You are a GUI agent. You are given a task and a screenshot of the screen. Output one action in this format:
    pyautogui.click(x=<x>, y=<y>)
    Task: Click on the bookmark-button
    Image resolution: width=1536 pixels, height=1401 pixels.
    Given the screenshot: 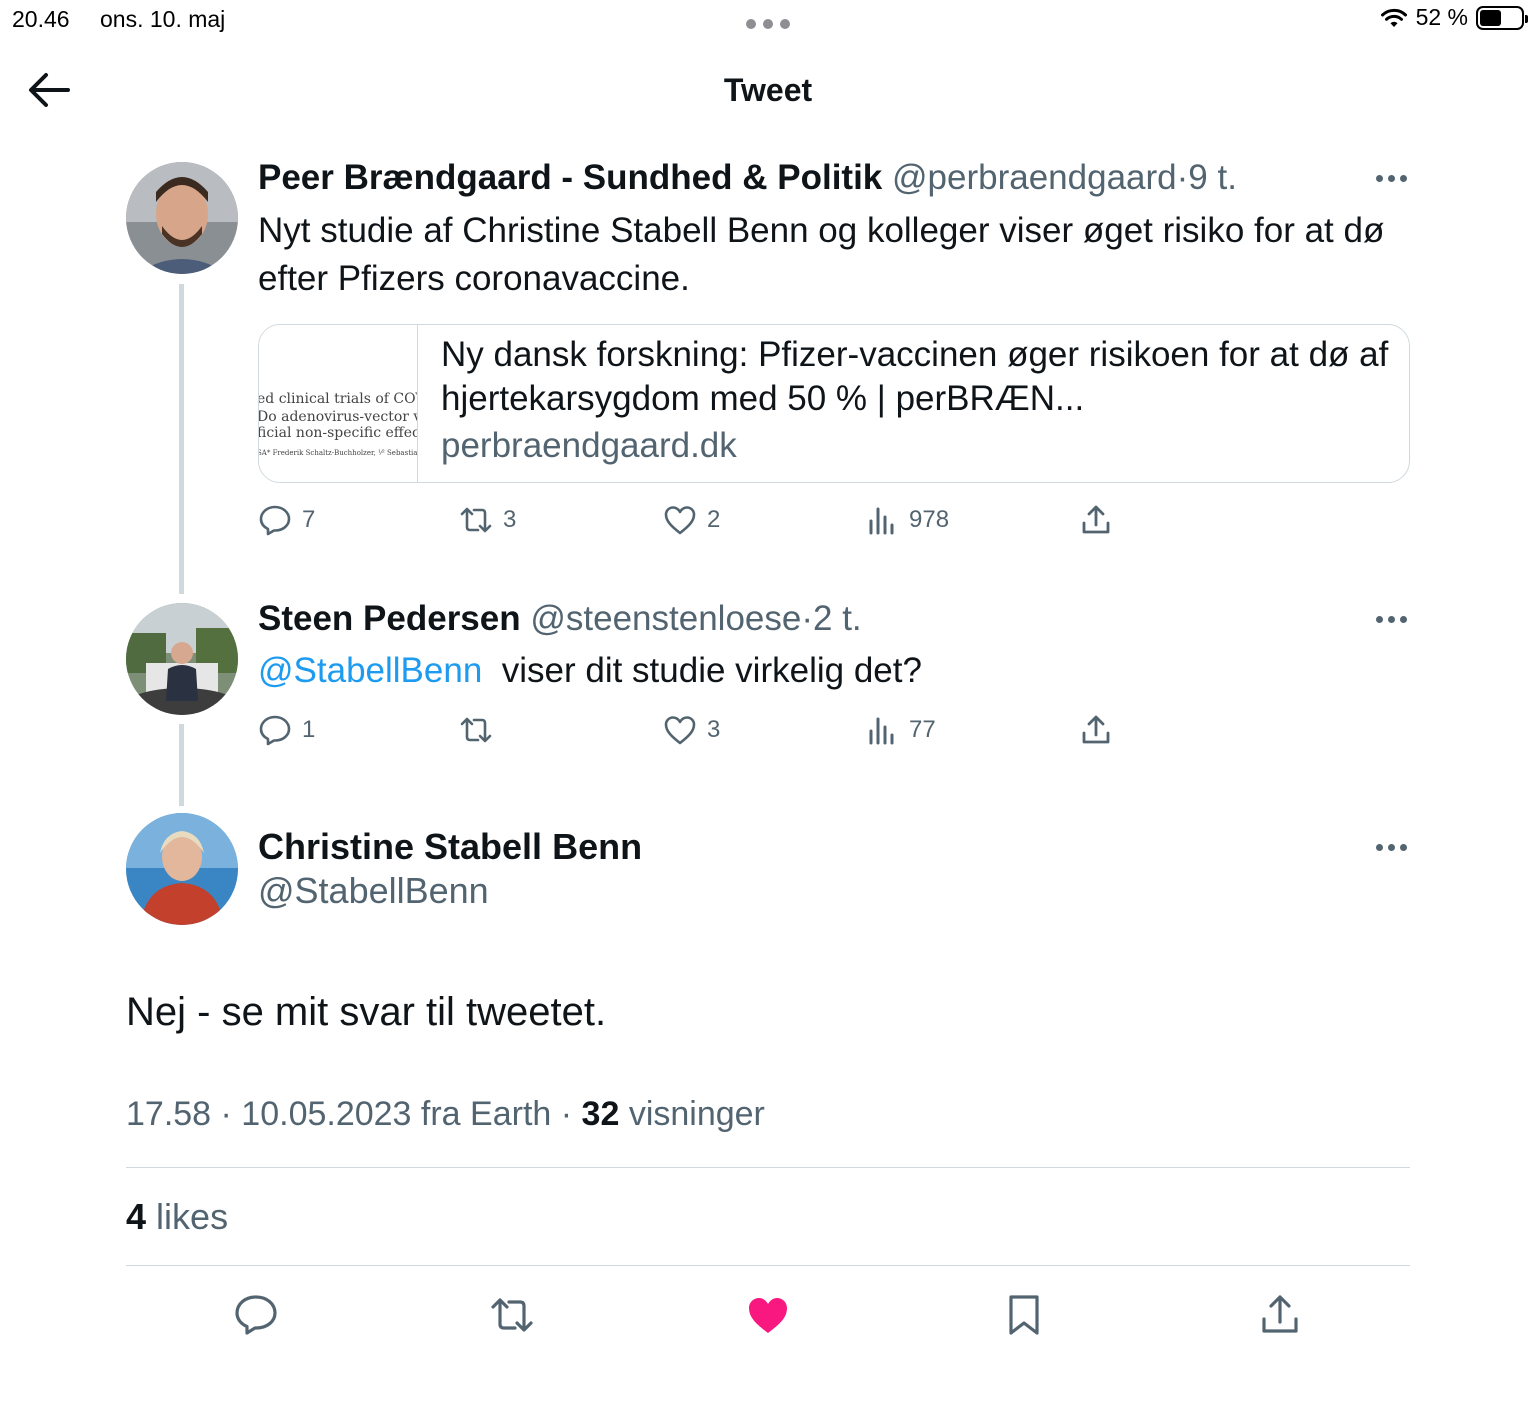 What is the action you would take?
    pyautogui.click(x=1024, y=1315)
    